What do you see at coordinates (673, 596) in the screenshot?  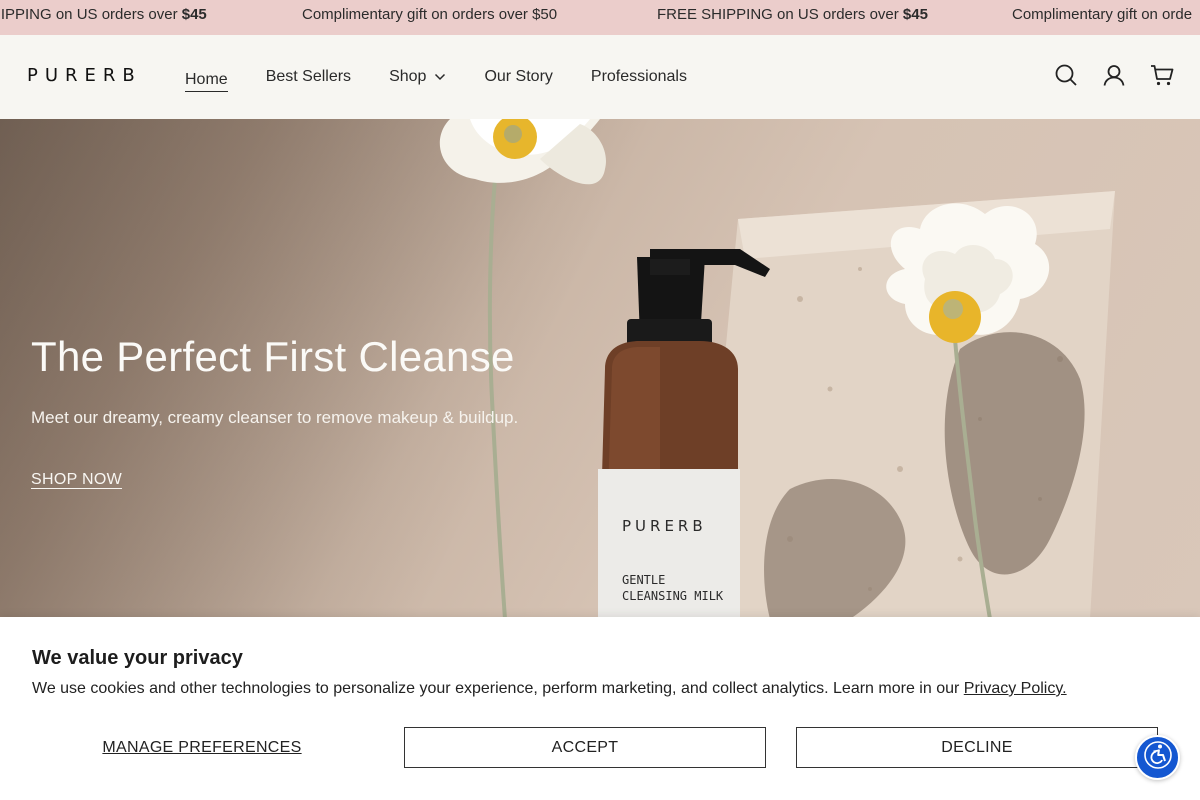 I see `product-name-line2: CLEANSING MILK` at bounding box center [673, 596].